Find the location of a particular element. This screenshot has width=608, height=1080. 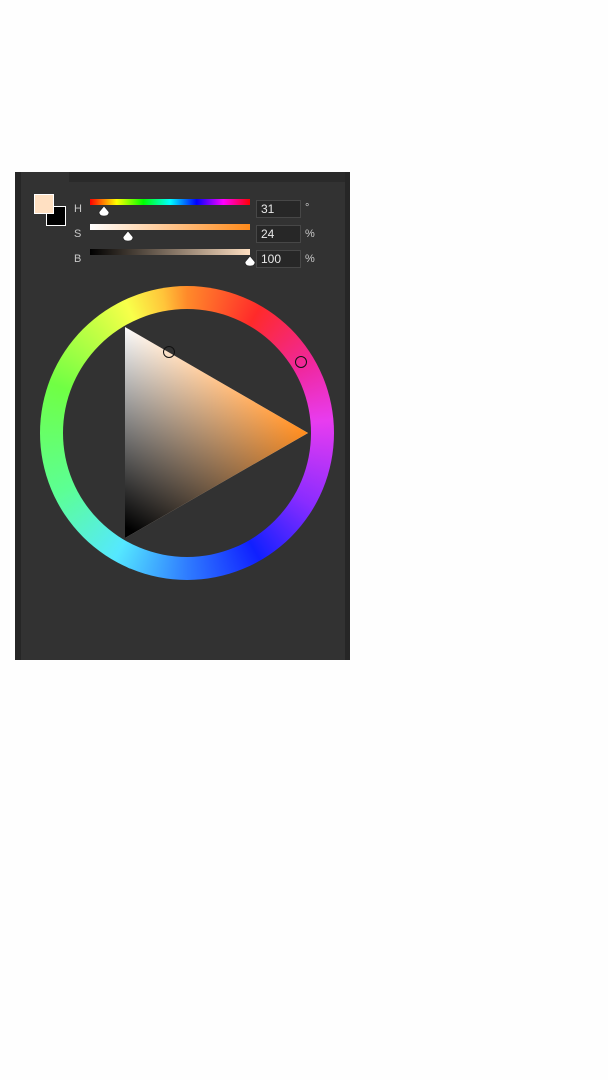

brightness-label: B is located at coordinates (78, 259).